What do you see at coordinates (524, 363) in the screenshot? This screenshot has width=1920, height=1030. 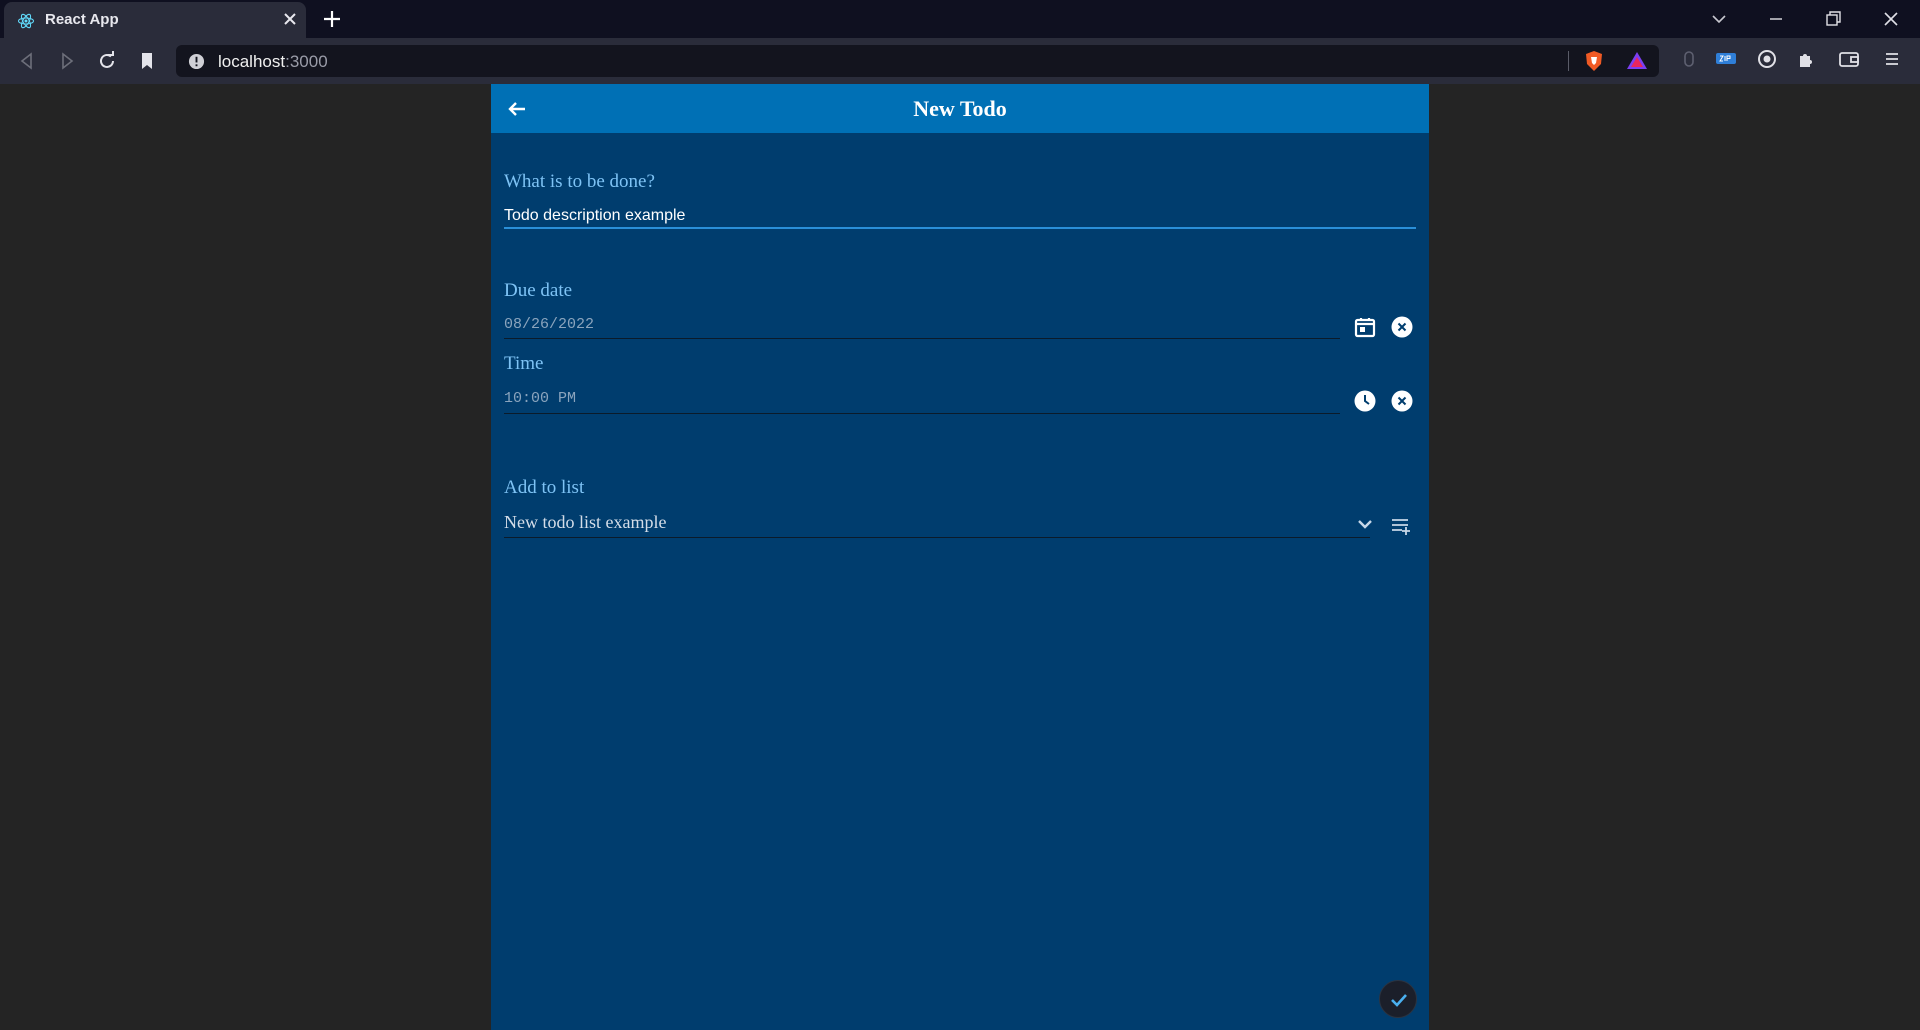 I see `time-label: Time` at bounding box center [524, 363].